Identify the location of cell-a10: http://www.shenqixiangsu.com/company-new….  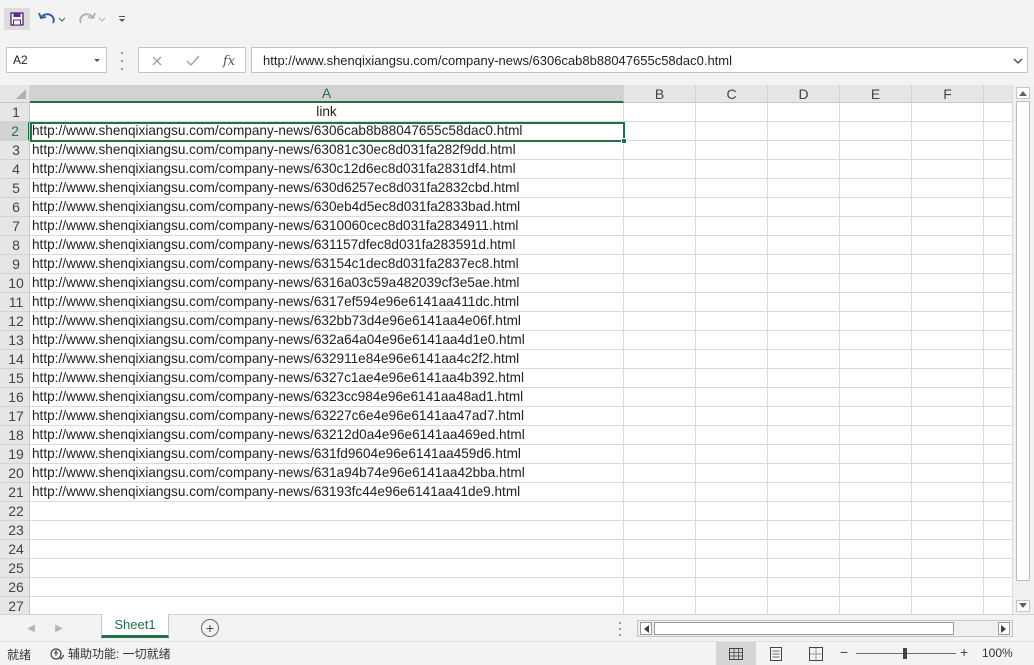
(327, 283).